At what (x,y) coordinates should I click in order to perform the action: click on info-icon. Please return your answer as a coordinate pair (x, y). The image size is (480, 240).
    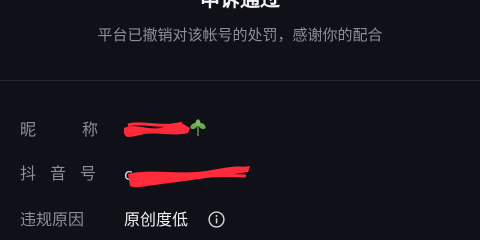
    Looking at the image, I should click on (216, 219).